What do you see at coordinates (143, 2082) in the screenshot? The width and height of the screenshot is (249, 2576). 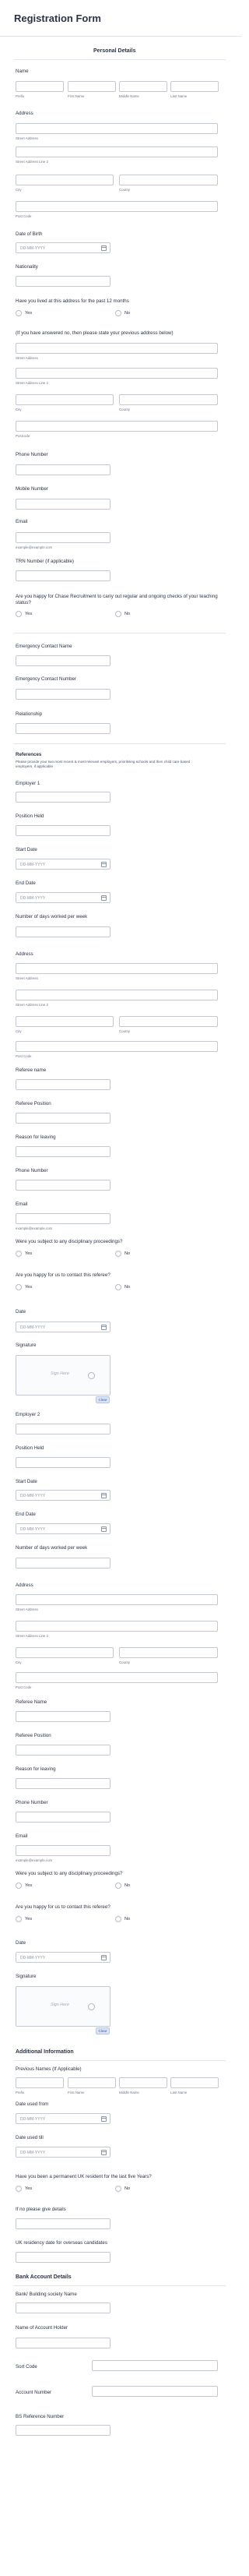 I see `prev-middle-name-input` at bounding box center [143, 2082].